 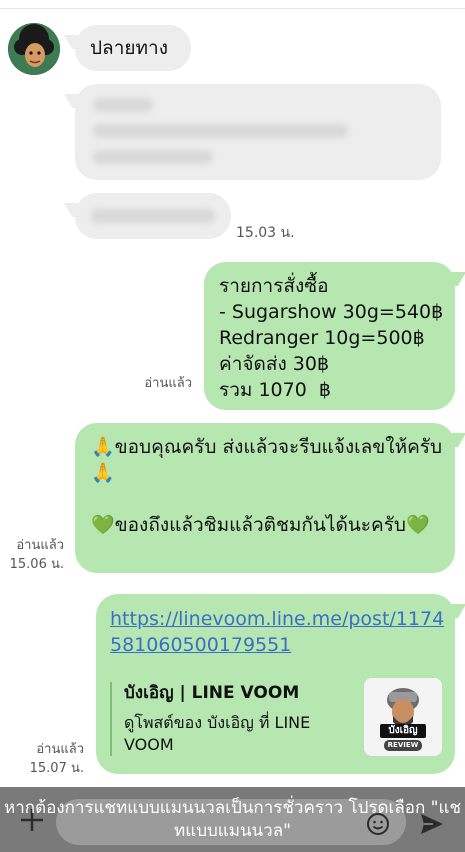 What do you see at coordinates (129, 48) in the screenshot?
I see `sender-name-text: ปลายทาง` at bounding box center [129, 48].